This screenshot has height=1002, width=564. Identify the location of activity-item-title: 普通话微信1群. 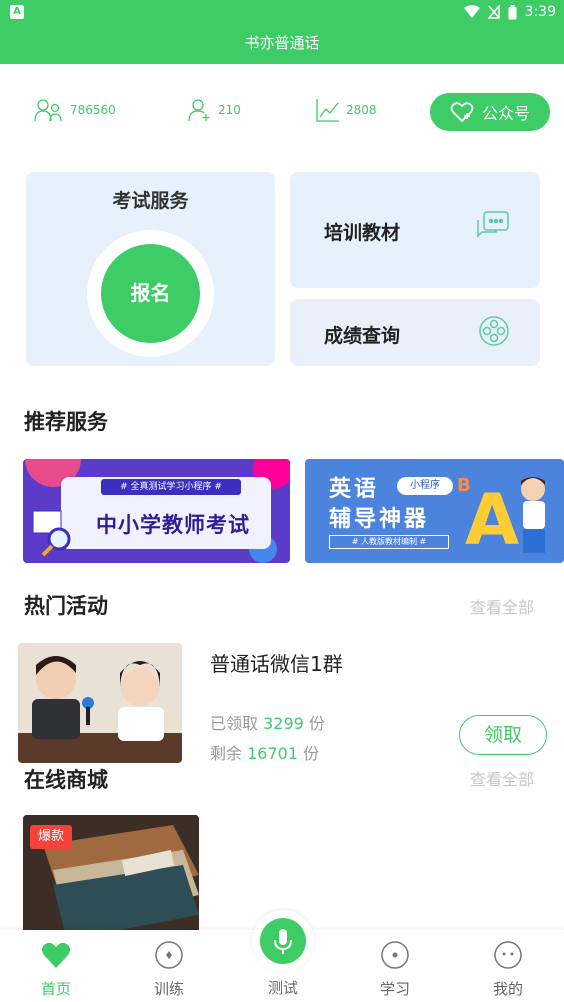
(276, 664).